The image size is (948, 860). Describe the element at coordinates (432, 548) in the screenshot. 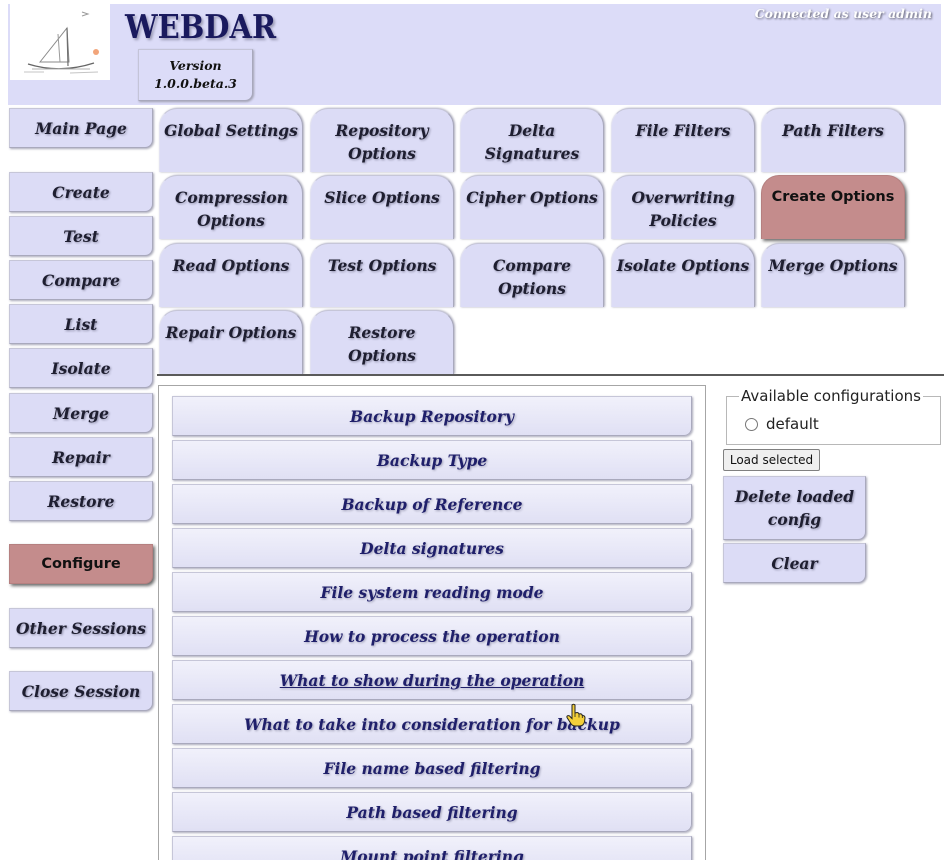

I see `section-delta-signatures-button: Delta signatures` at that location.